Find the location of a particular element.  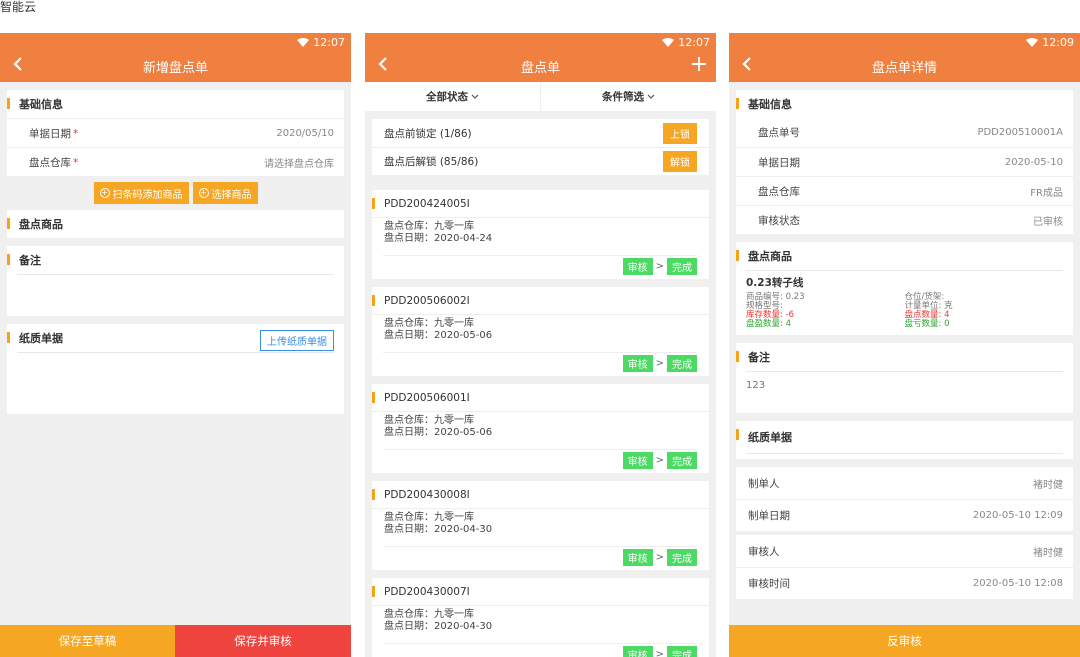

basic-info-card: 基础信息 单据日期 * 2020/05/10 盘点仓库 * 请选择盘点仓库 is located at coordinates (175, 133).